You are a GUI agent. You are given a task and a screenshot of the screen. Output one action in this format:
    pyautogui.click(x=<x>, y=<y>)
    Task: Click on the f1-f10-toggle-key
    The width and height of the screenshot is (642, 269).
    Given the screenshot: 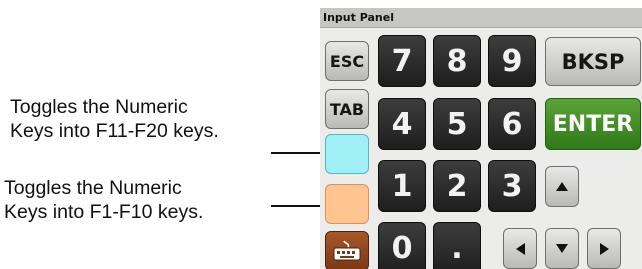 What is the action you would take?
    pyautogui.click(x=347, y=204)
    